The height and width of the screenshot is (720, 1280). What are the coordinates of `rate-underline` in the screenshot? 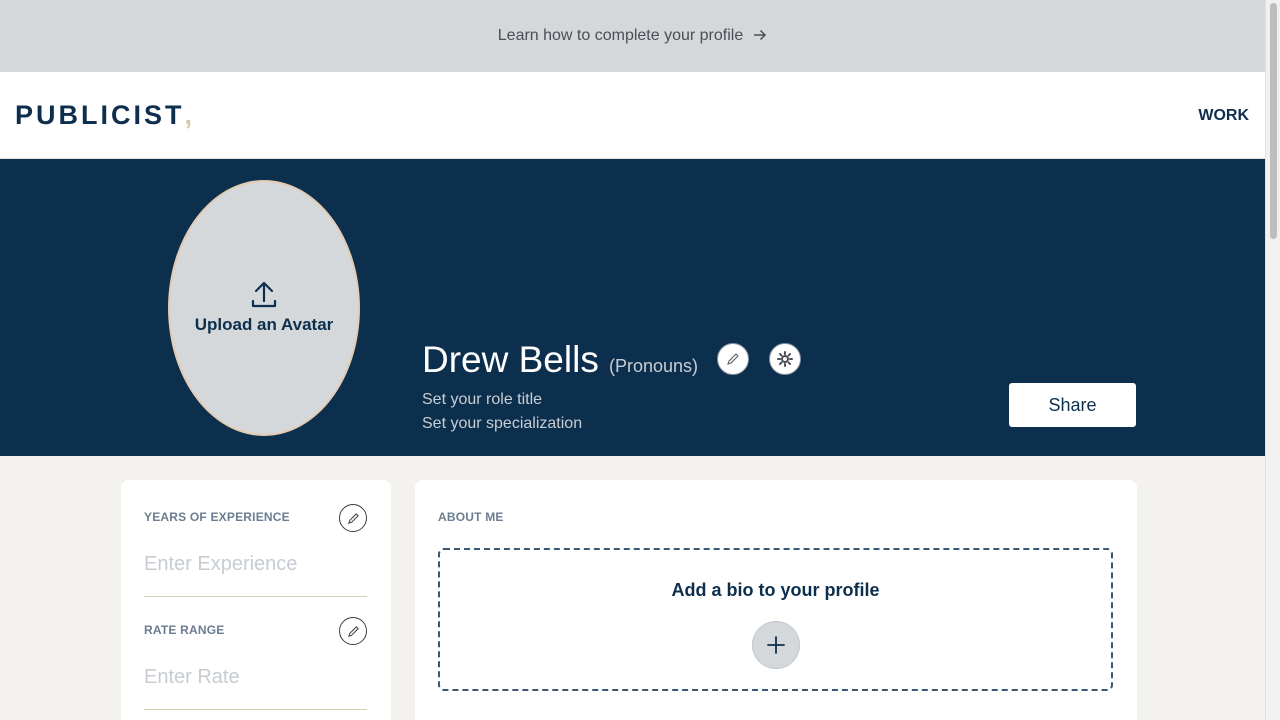 It's located at (255, 709).